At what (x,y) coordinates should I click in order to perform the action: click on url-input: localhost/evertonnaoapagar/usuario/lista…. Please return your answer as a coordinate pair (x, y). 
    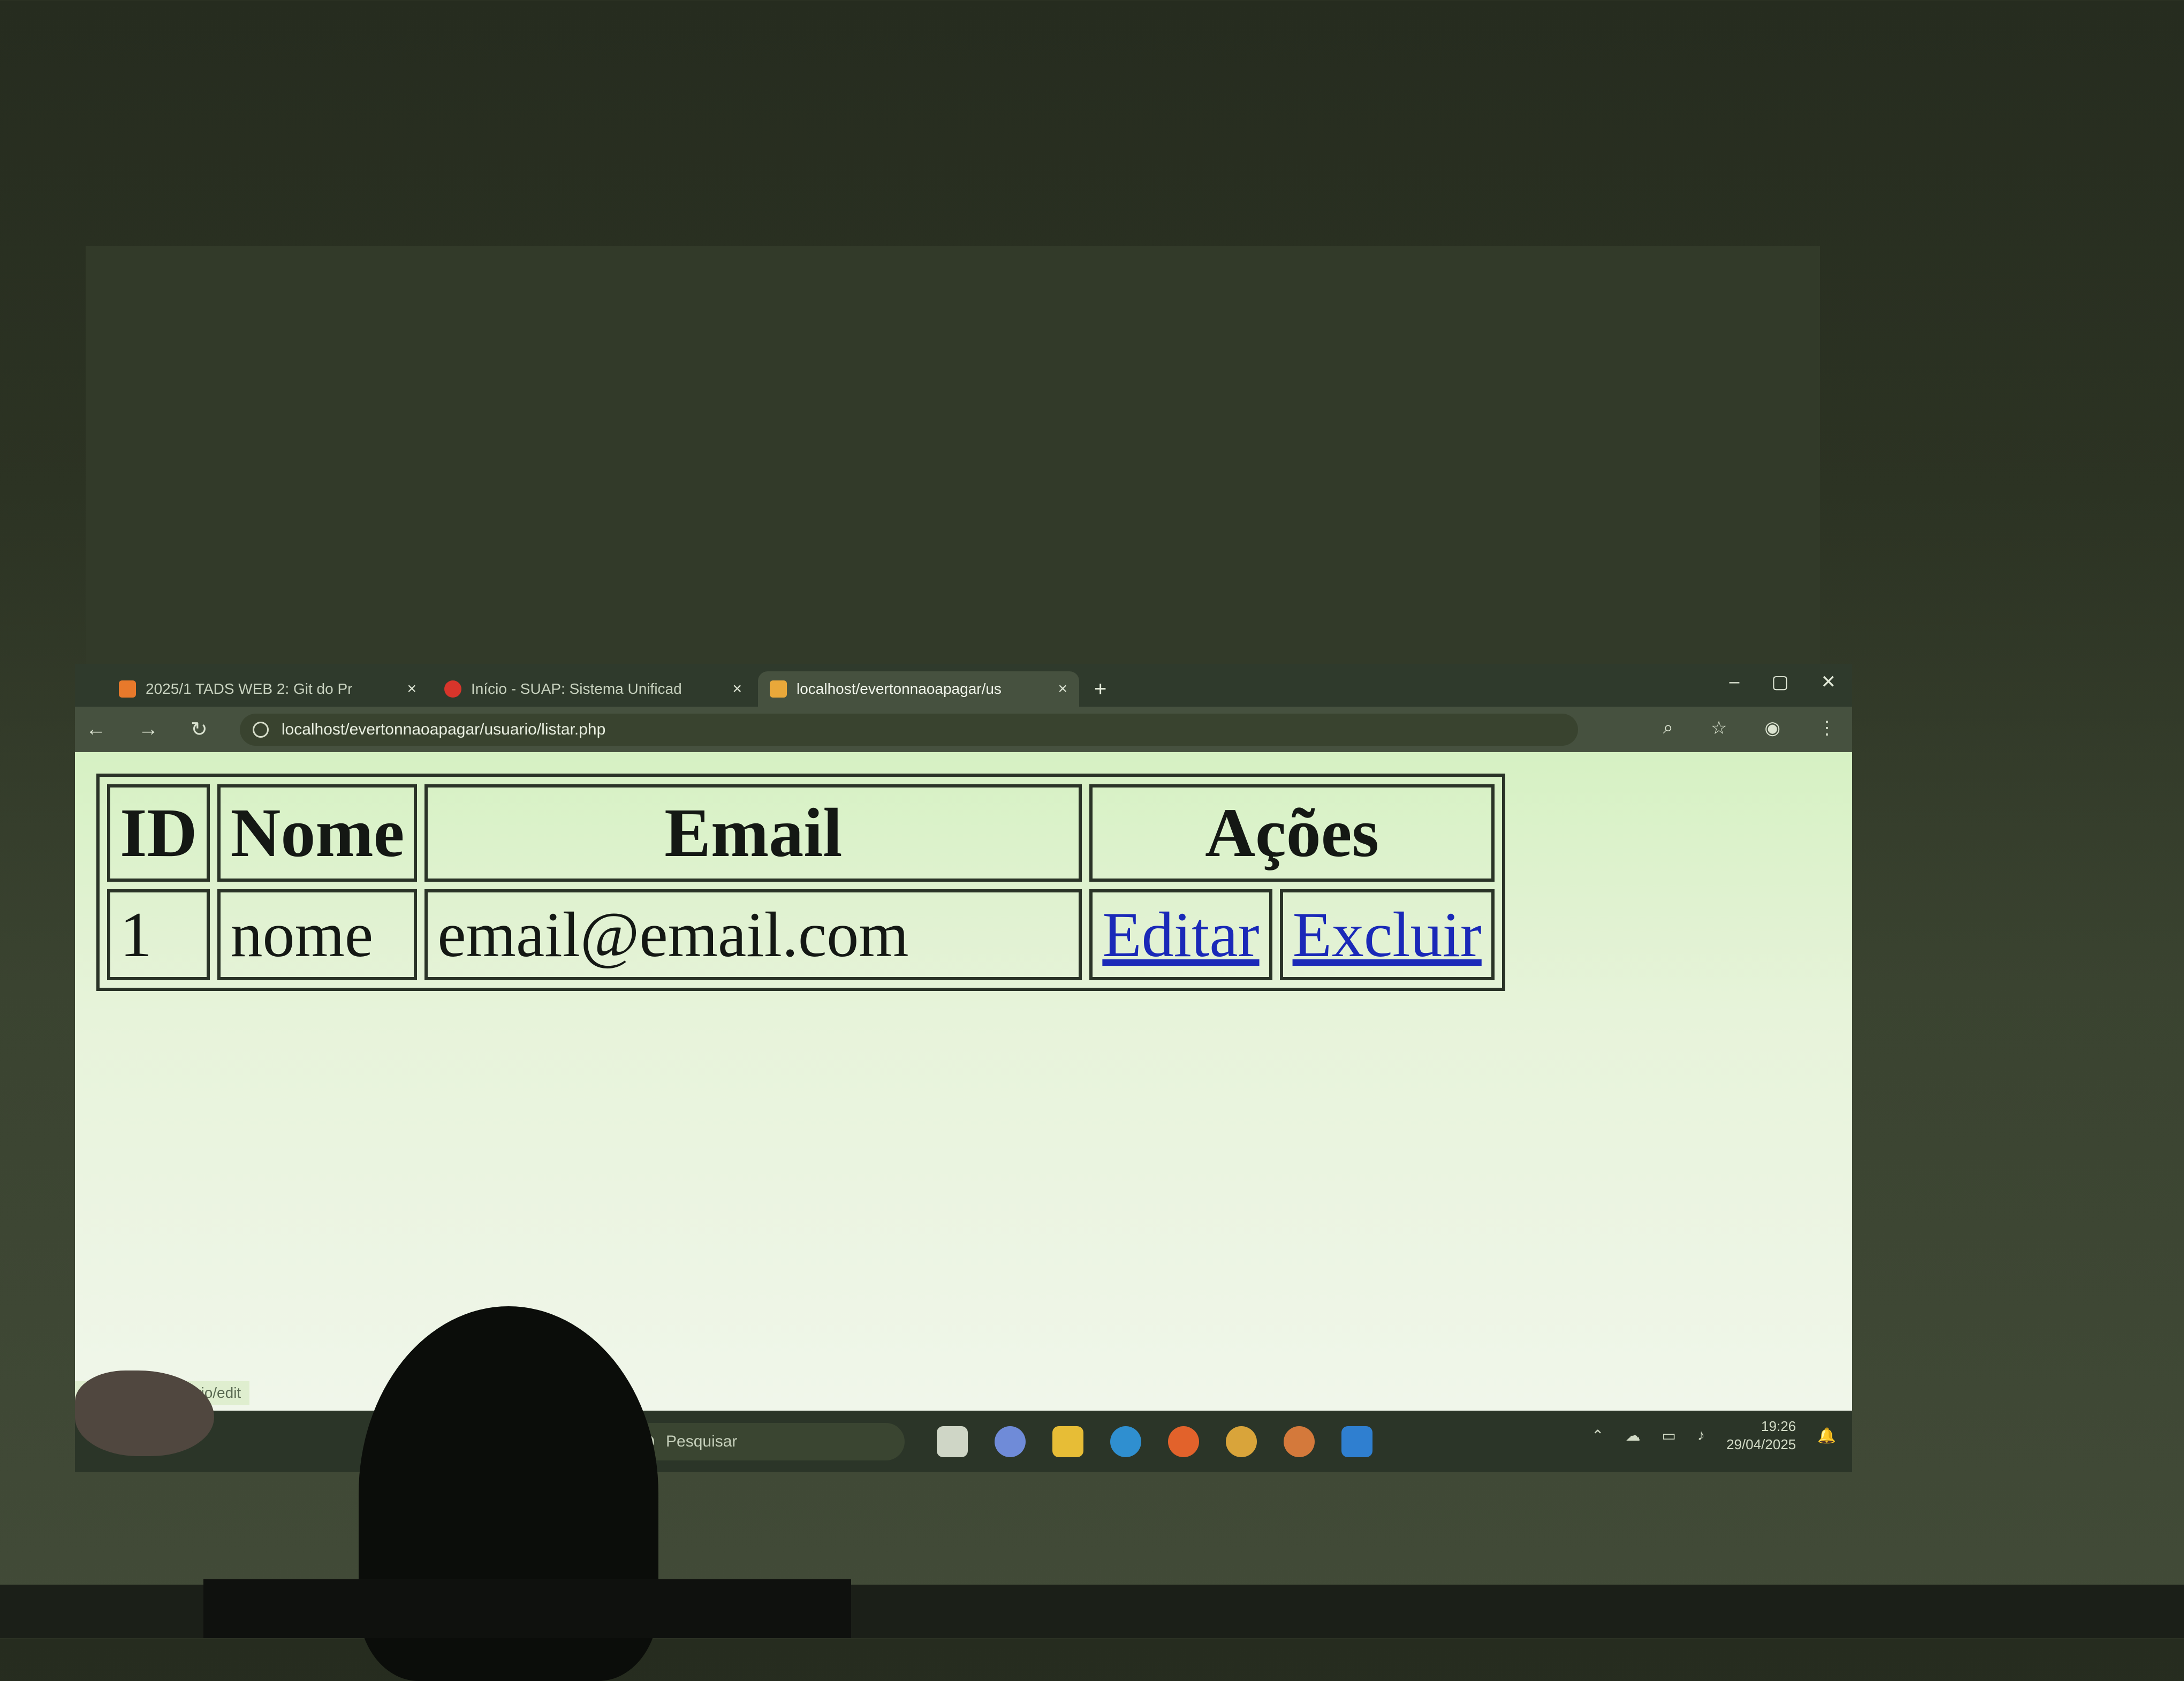
    Looking at the image, I should click on (908, 730).